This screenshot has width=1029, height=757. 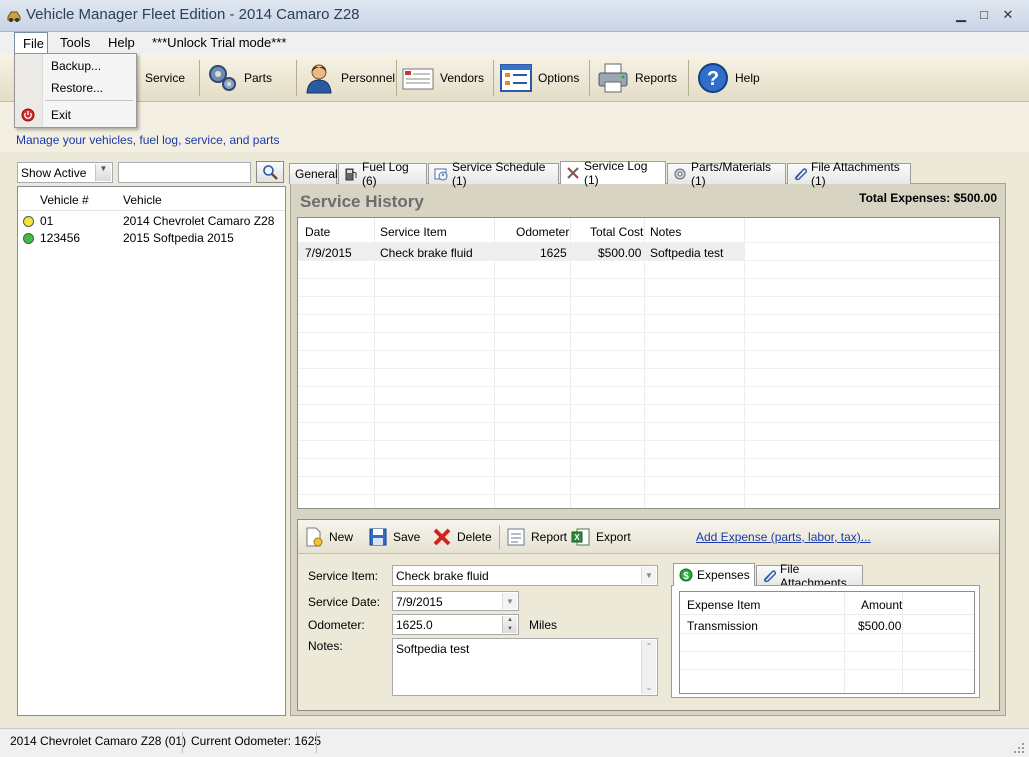 I want to click on tab-service-log: Service Log (1), so click(x=613, y=173).